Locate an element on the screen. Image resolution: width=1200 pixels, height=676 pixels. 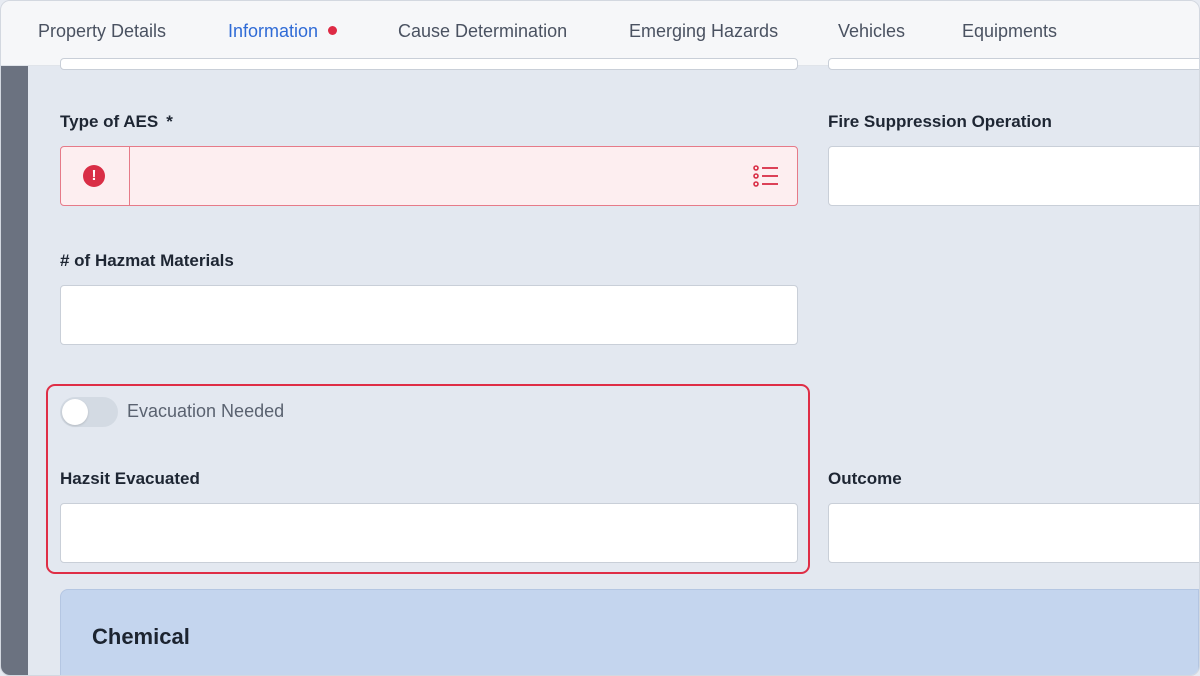
error-dot-icon is located at coordinates (333, 30).